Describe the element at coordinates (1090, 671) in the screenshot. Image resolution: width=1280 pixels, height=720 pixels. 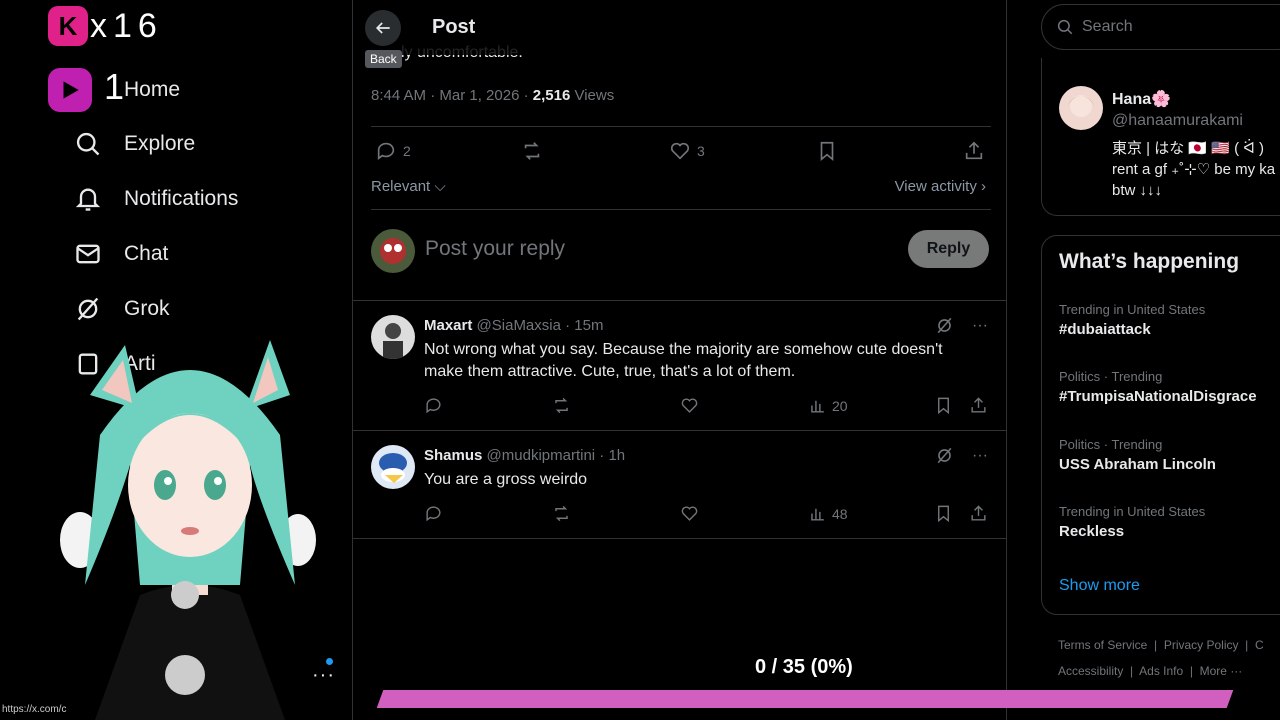
I see `footer-link: Accessibility` at that location.